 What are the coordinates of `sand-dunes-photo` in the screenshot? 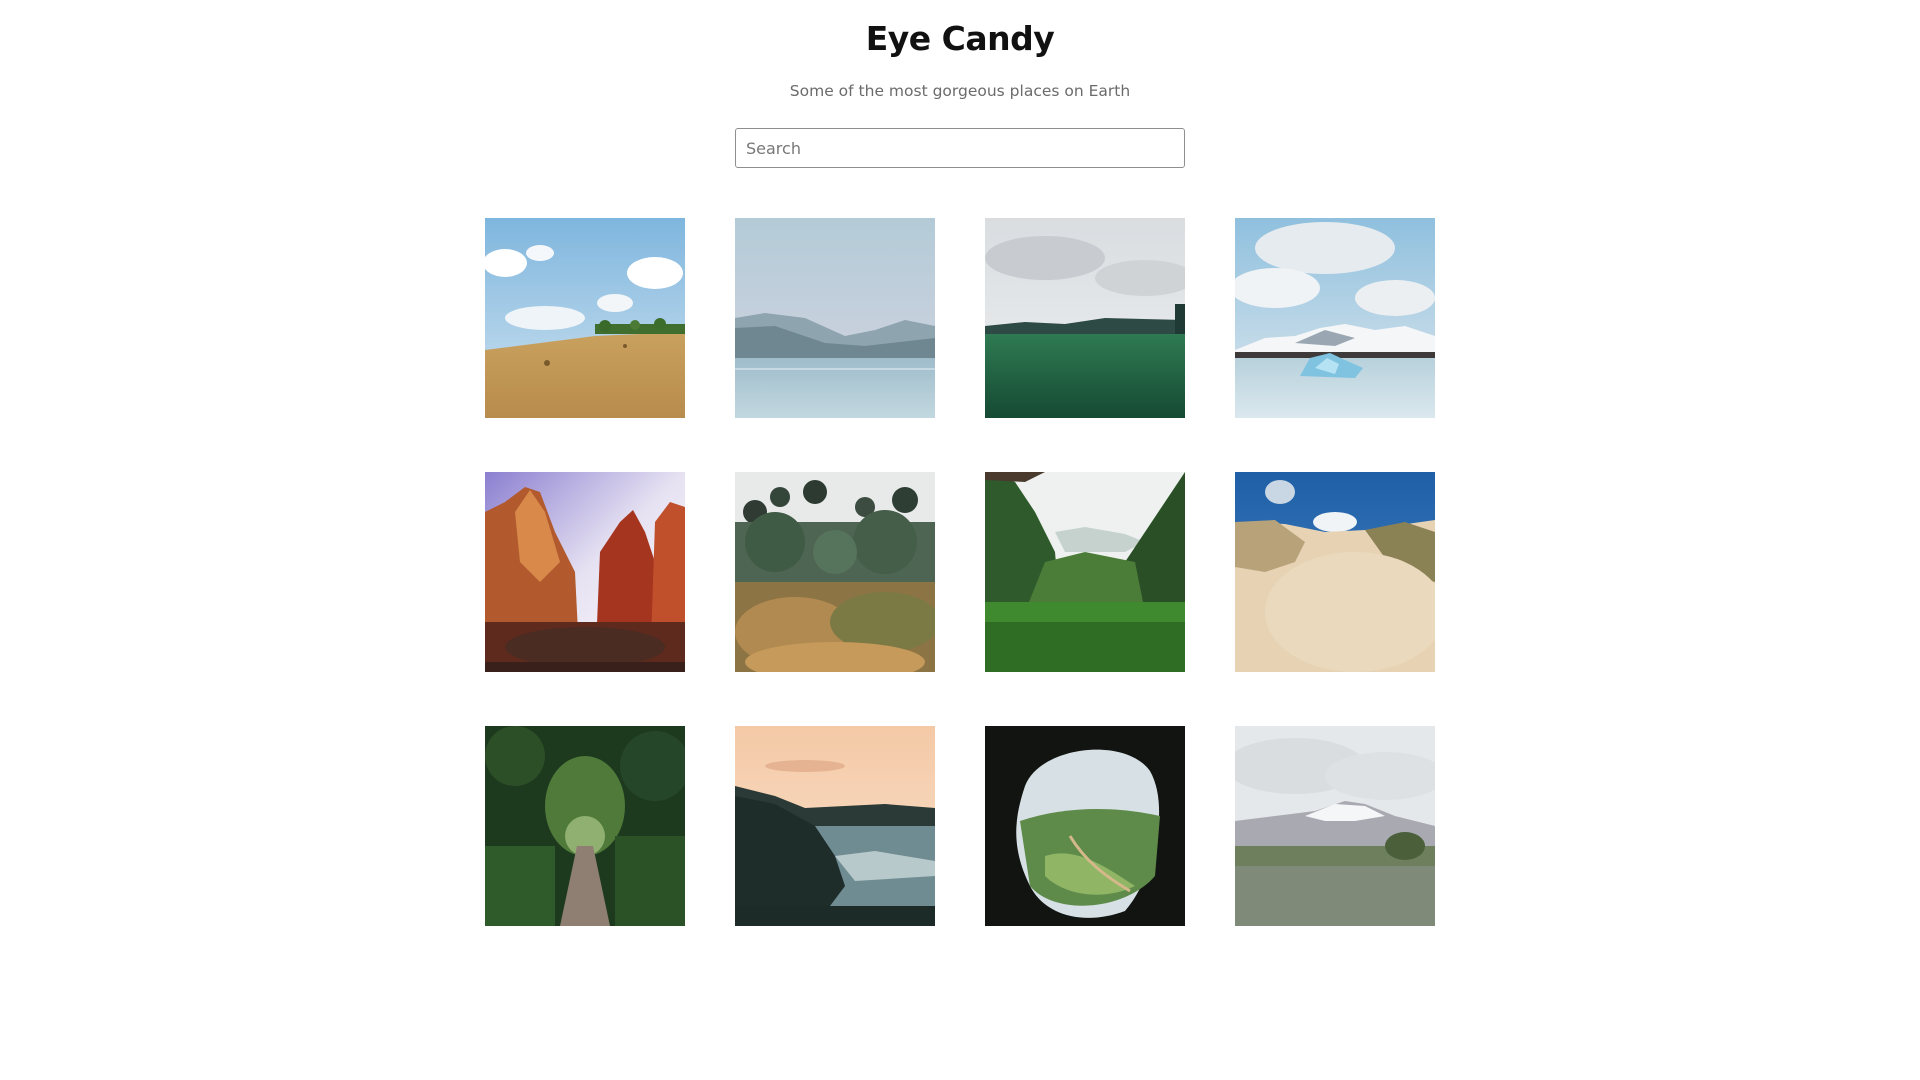 It's located at (1335, 572).